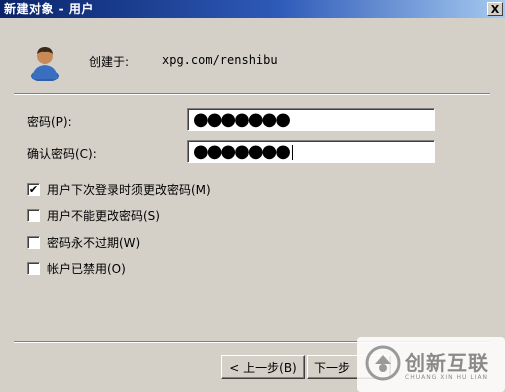 The image size is (505, 392). I want to click on back-button-label: < 上一步(B), so click(263, 367).